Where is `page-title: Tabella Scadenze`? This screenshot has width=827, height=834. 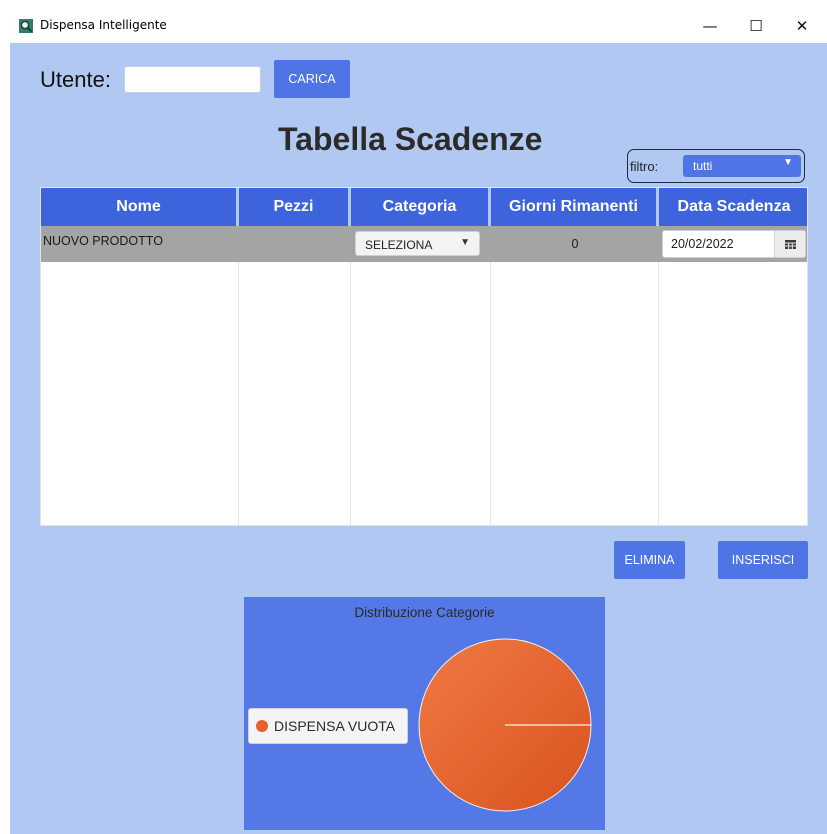 page-title: Tabella Scadenze is located at coordinates (410, 139).